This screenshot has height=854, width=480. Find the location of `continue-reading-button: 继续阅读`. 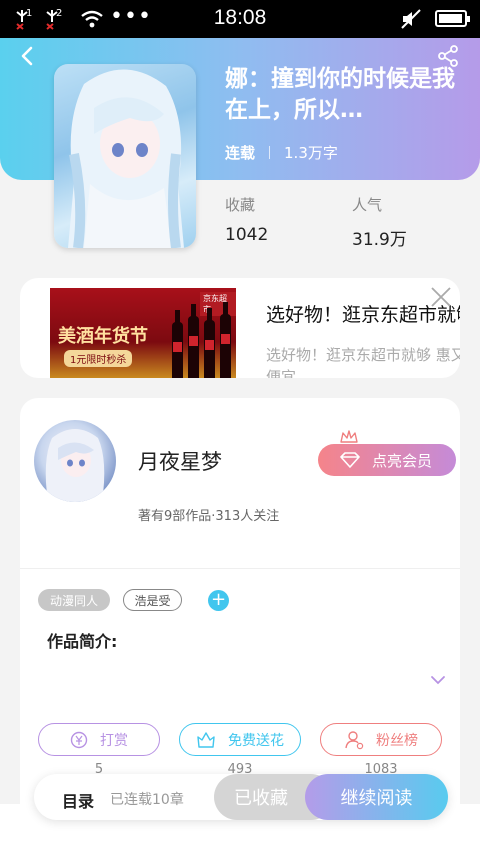

continue-reading-button: 继续阅读 is located at coordinates (376, 797).